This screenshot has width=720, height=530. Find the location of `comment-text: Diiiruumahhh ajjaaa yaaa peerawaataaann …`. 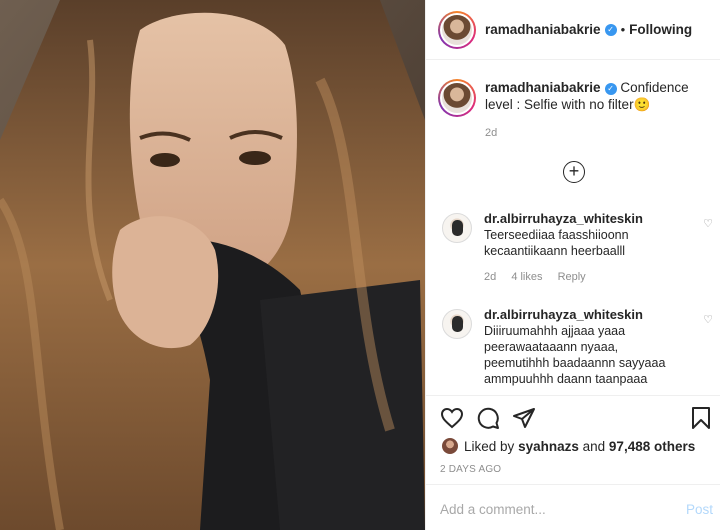

comment-text: Diiiruumahhh ajjaaa yaaa peerawaataaann … is located at coordinates (575, 355).